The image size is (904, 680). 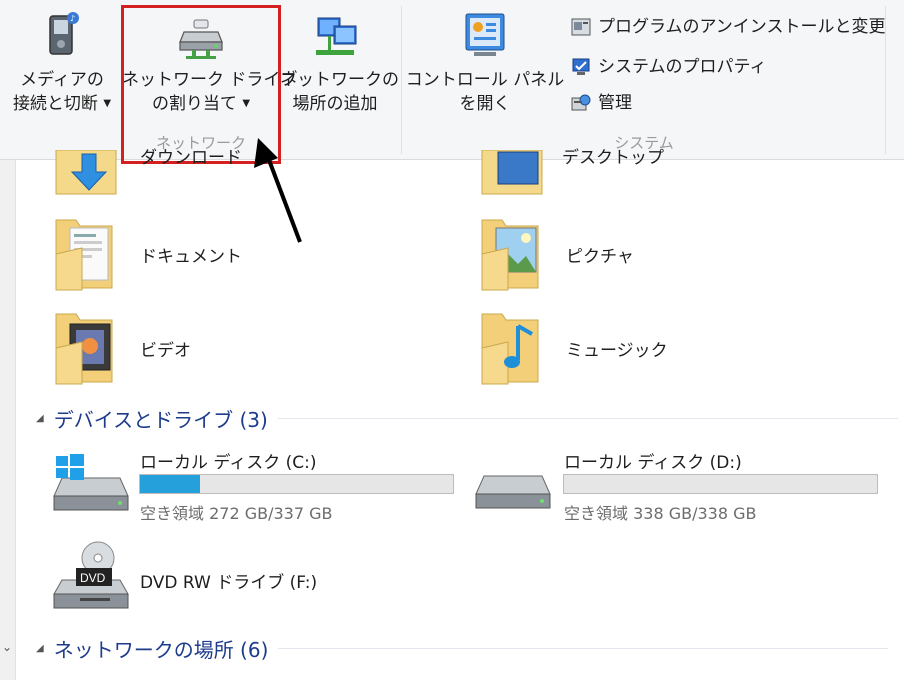 What do you see at coordinates (229, 583) in the screenshot?
I see `drive-name: DVD RW ドライブ (F:)` at bounding box center [229, 583].